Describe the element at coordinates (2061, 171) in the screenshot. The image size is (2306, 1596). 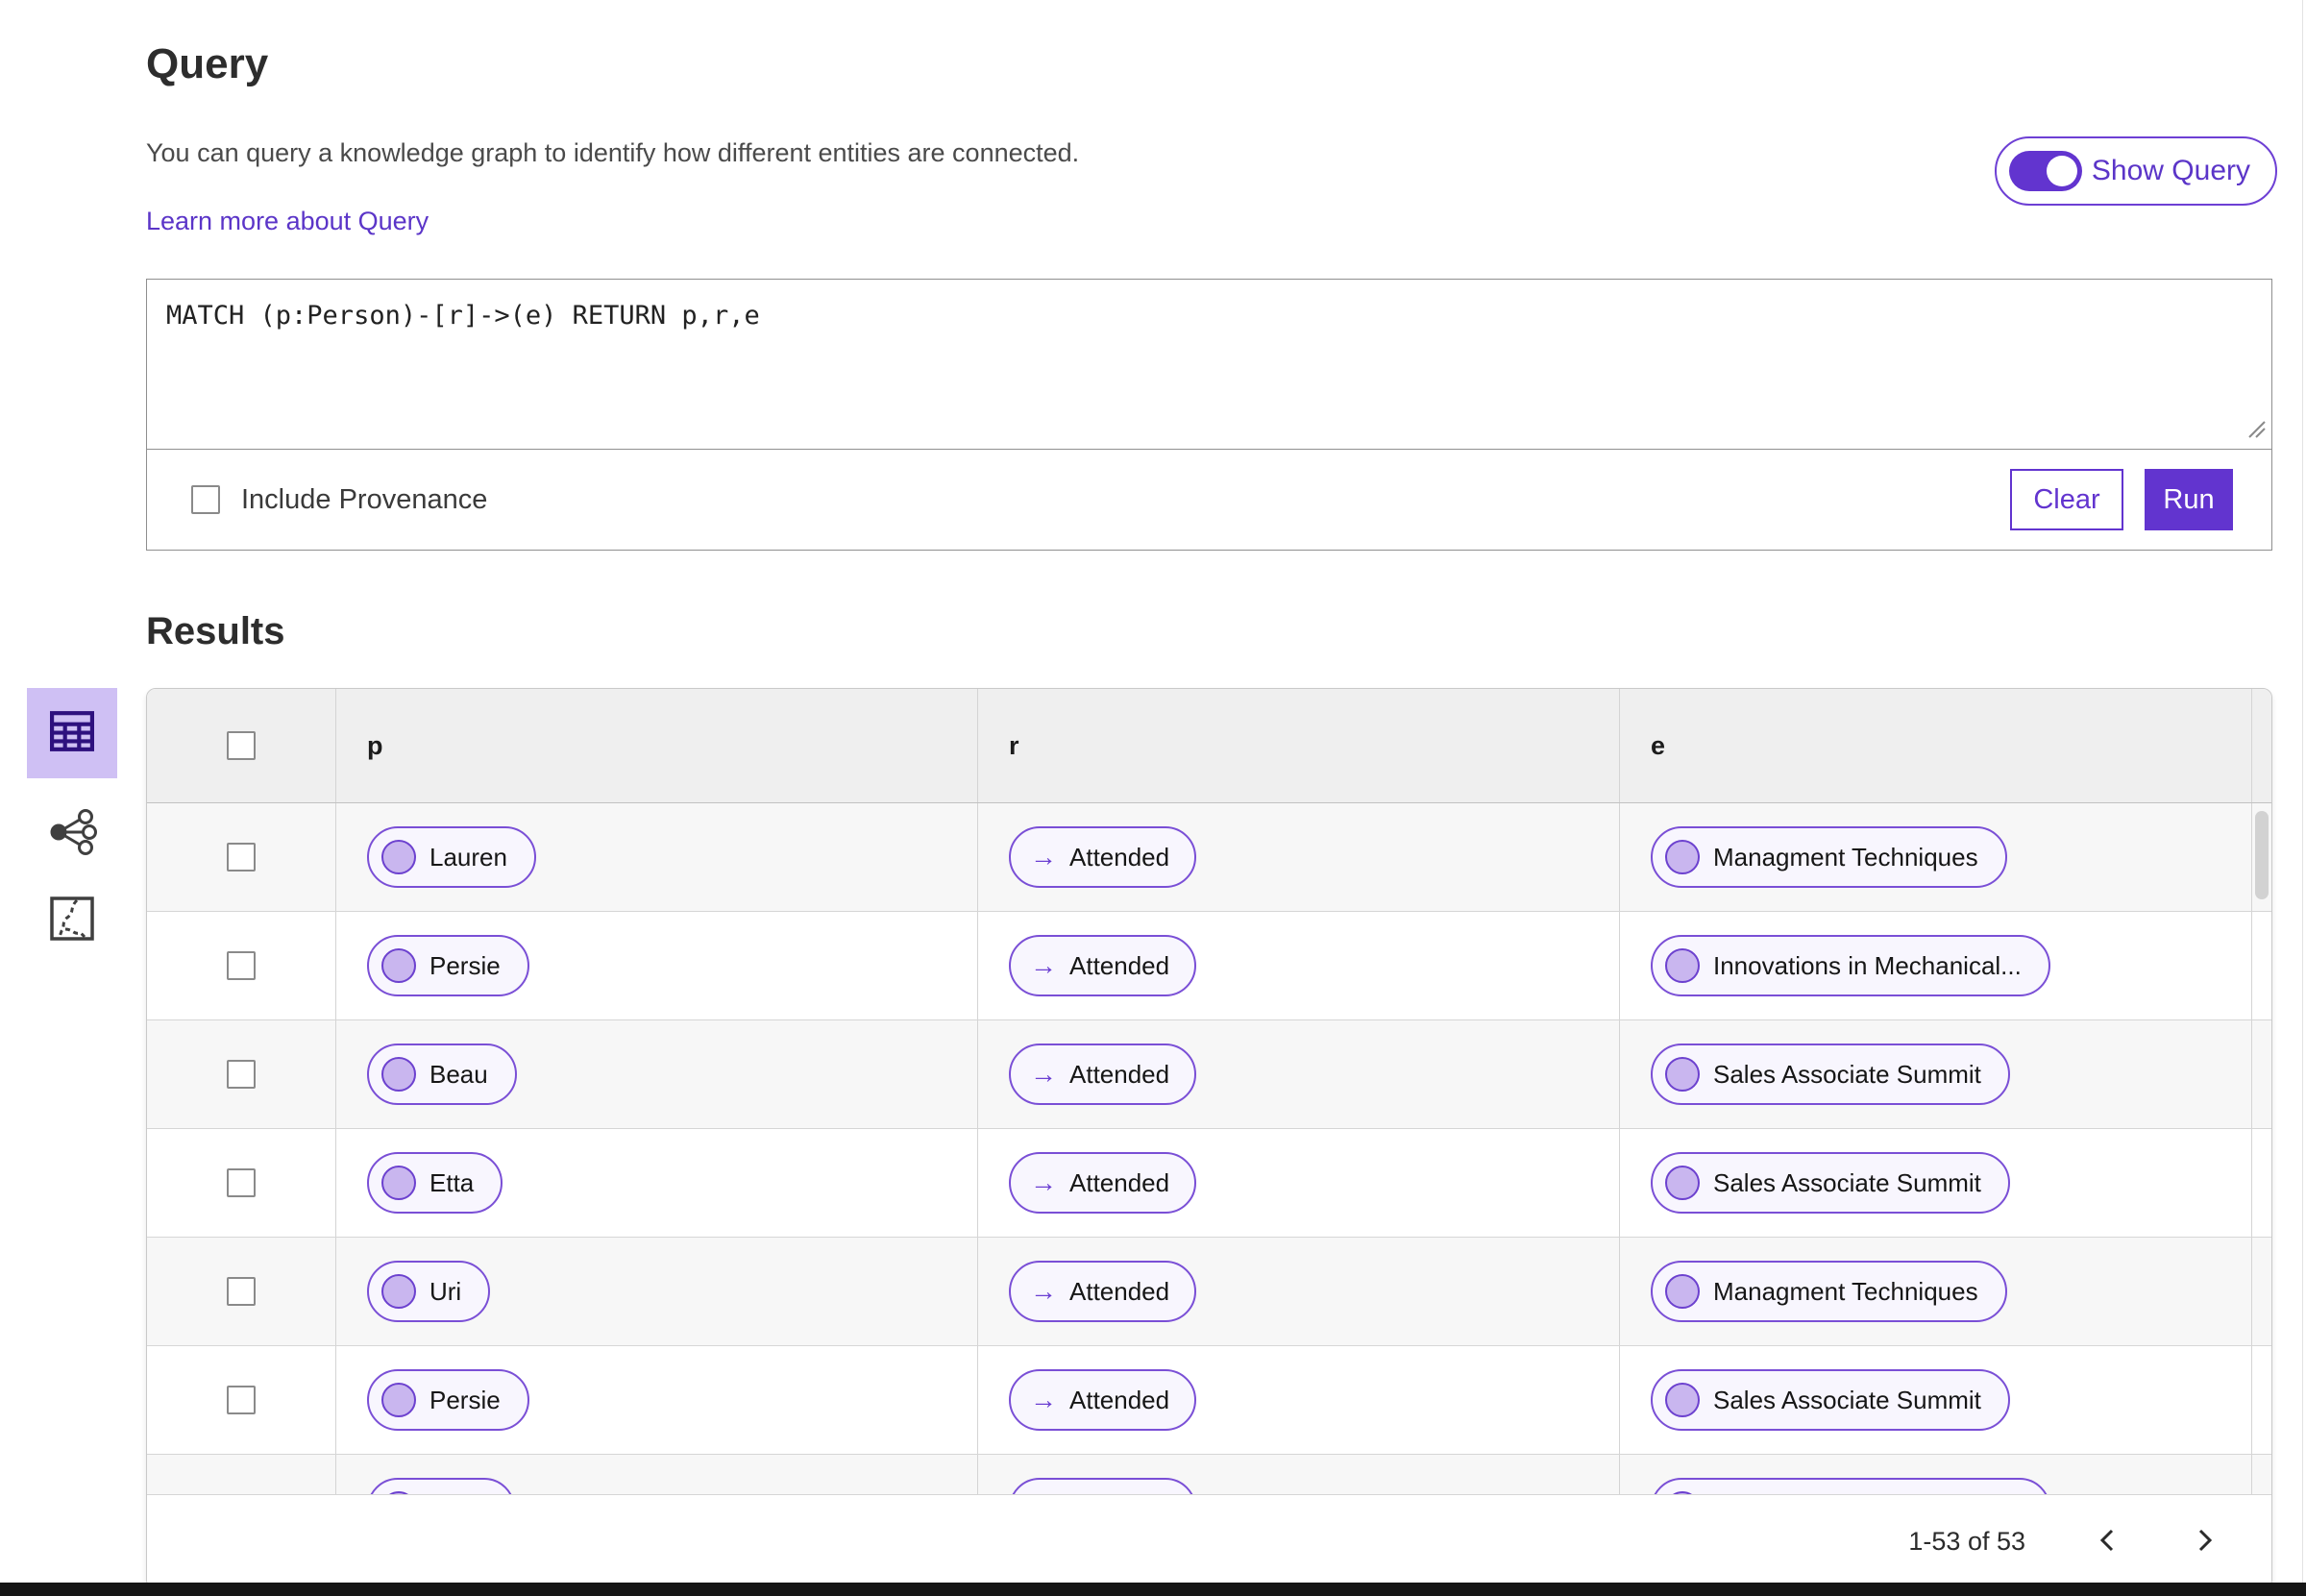
I see `switch-knob` at that location.